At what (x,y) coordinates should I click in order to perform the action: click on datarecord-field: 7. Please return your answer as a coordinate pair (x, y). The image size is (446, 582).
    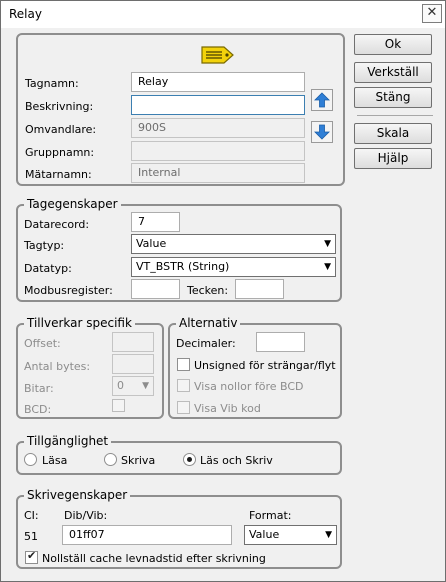
    Looking at the image, I should click on (155, 222).